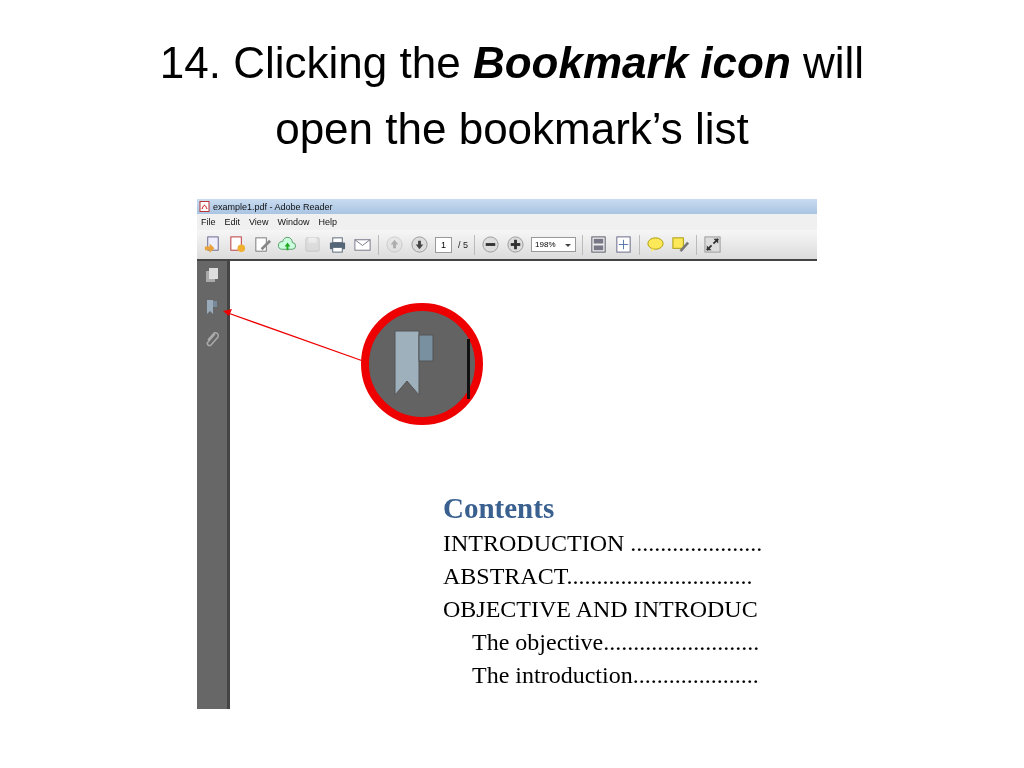  Describe the element at coordinates (512, 96) in the screenshot. I see `slide-title: 14. Clicking the Bookmark icon will open the bookmark’s list` at that location.